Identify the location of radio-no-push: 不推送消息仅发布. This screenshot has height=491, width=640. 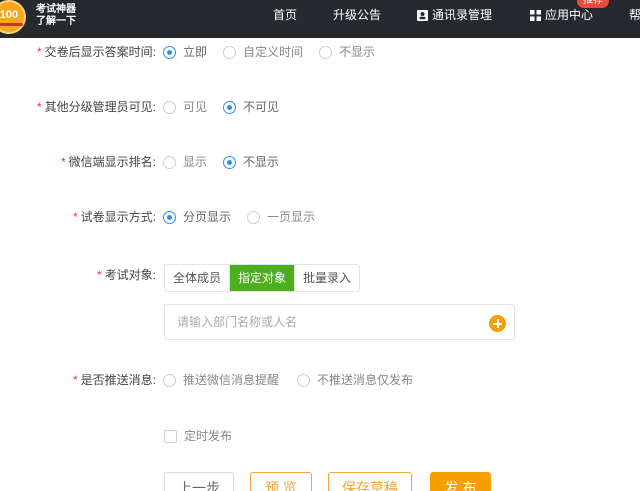
(355, 380).